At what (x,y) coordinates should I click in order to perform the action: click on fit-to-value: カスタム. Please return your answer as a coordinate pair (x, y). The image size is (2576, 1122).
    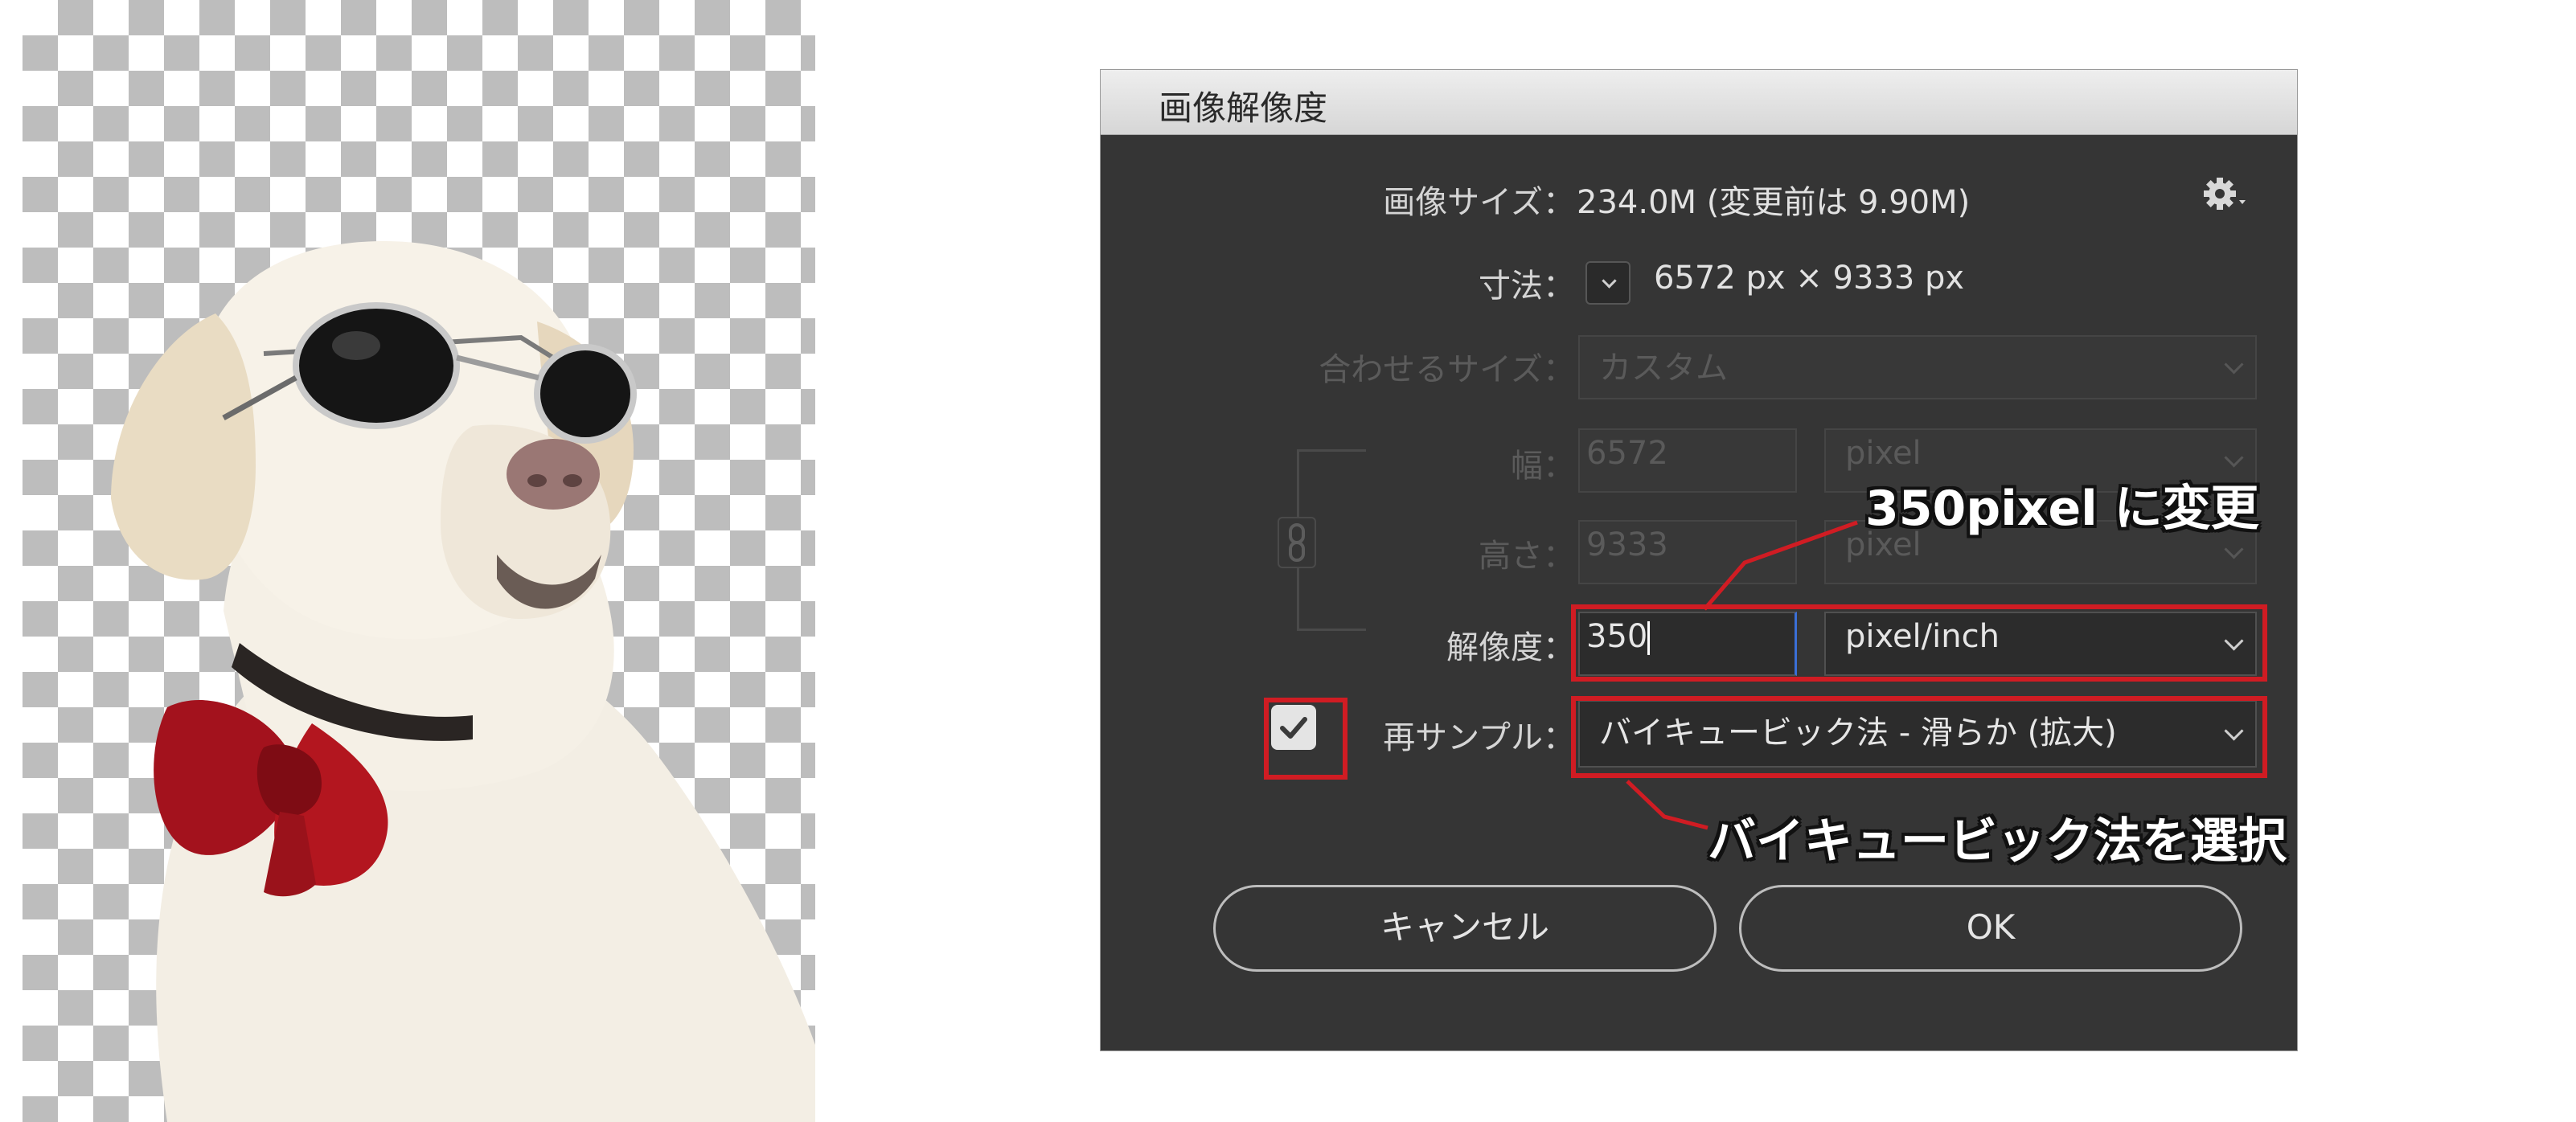
    Looking at the image, I should click on (1663, 368).